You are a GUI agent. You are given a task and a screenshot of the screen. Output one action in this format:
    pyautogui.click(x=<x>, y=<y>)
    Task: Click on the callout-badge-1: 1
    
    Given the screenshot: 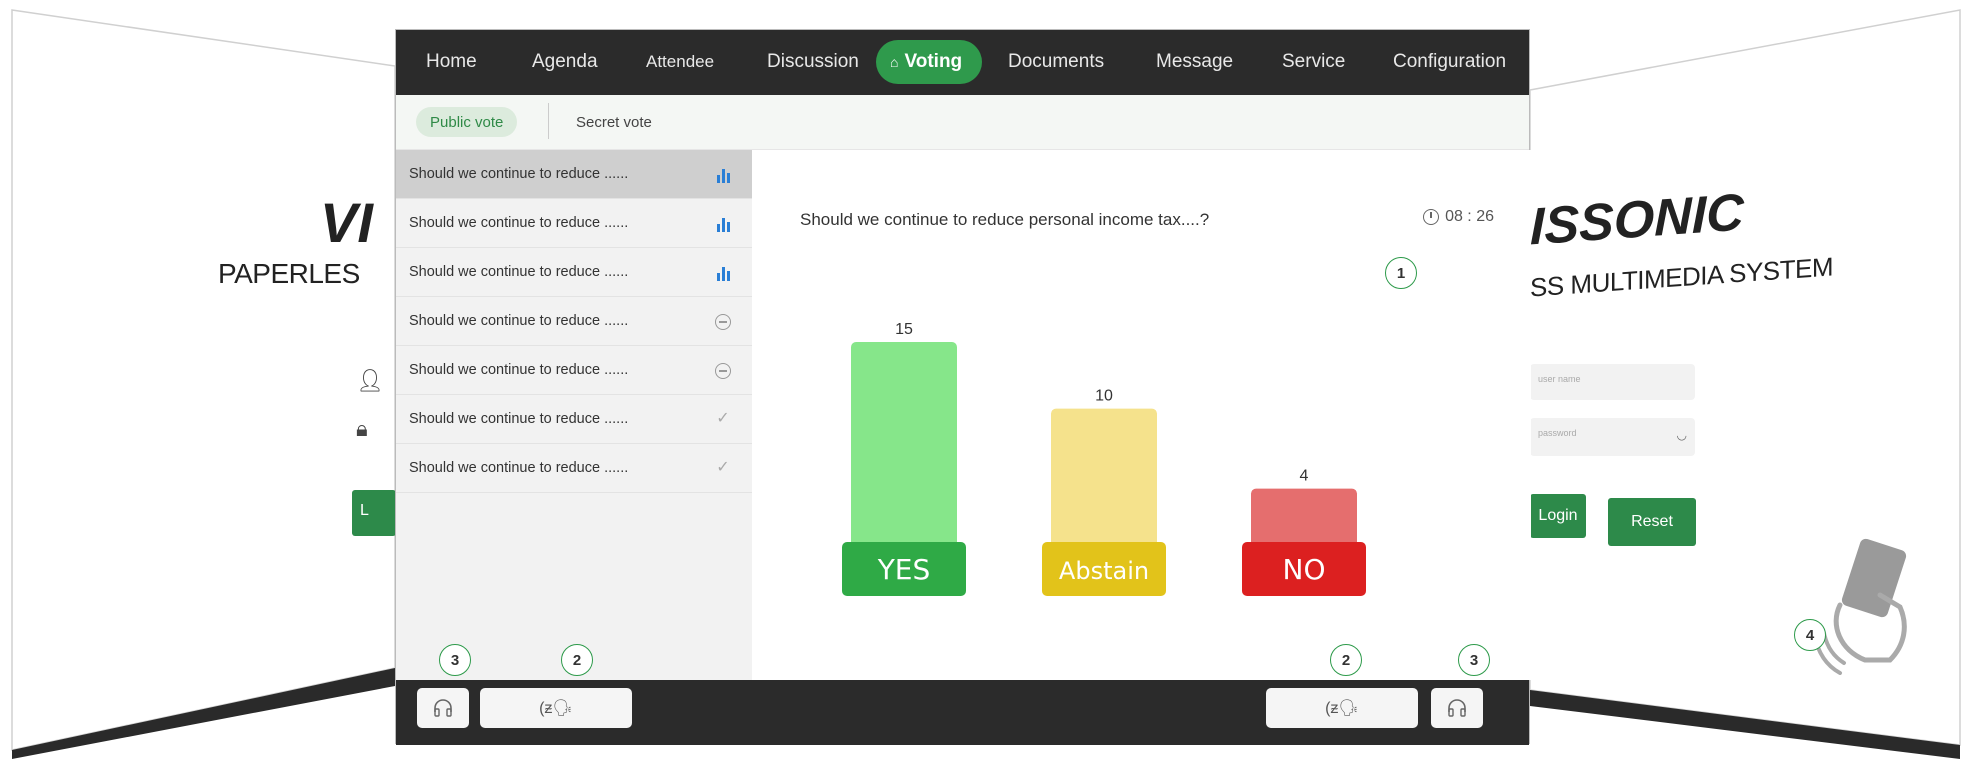 What is the action you would take?
    pyautogui.click(x=1401, y=273)
    